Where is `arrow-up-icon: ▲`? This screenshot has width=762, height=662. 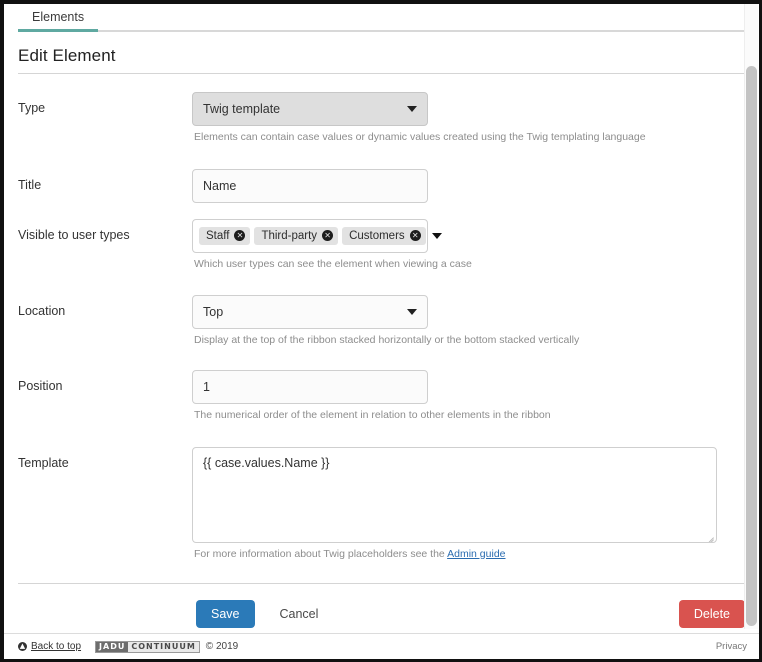 arrow-up-icon: ▲ is located at coordinates (22, 646).